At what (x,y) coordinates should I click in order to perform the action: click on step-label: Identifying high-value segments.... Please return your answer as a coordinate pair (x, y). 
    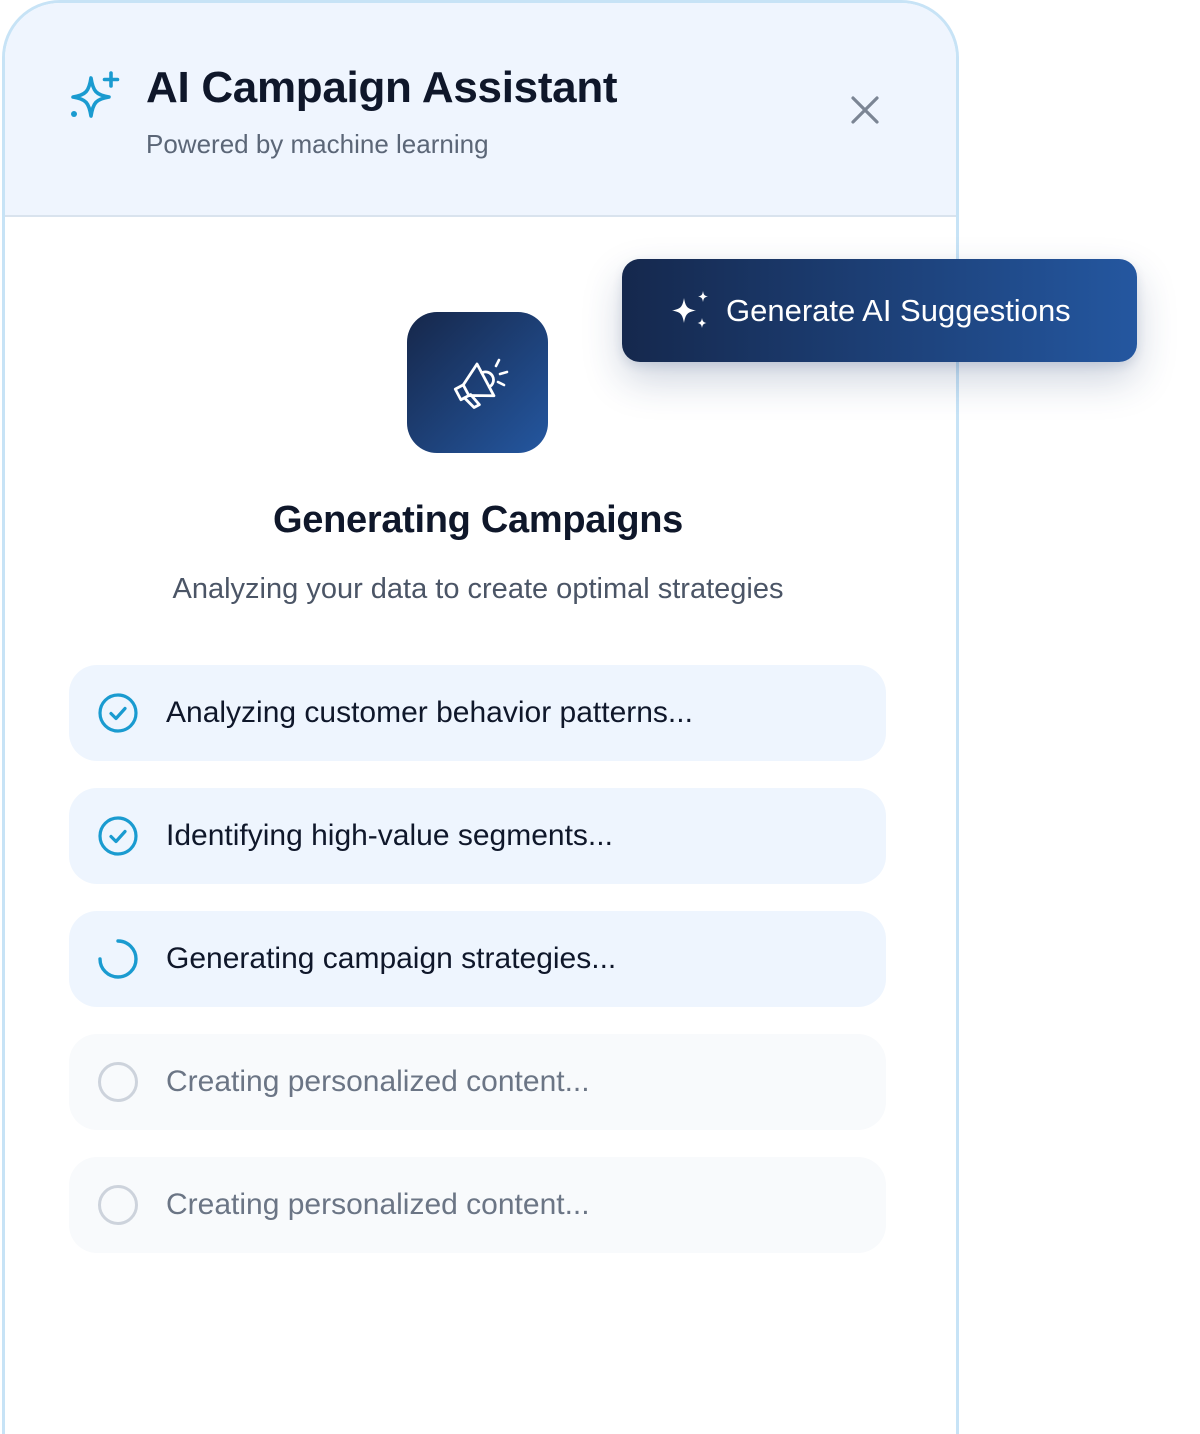
    Looking at the image, I should click on (389, 835).